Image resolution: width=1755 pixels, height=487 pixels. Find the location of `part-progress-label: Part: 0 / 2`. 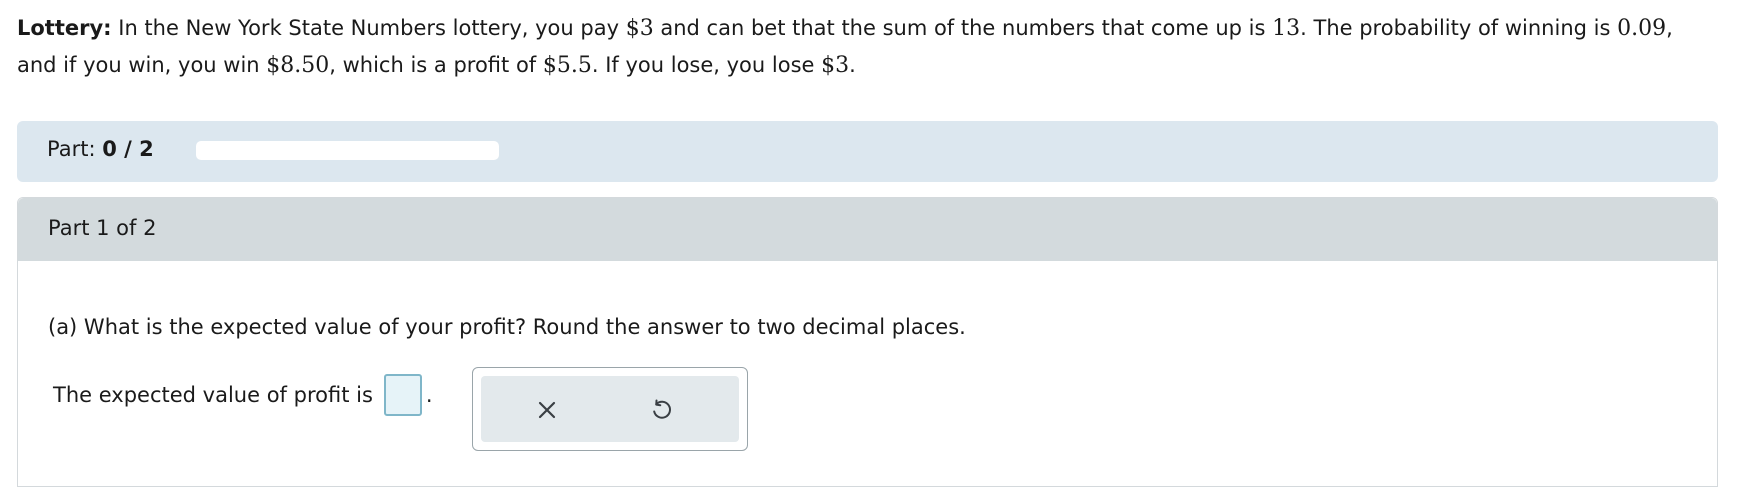

part-progress-label: Part: 0 / 2 is located at coordinates (100, 149).